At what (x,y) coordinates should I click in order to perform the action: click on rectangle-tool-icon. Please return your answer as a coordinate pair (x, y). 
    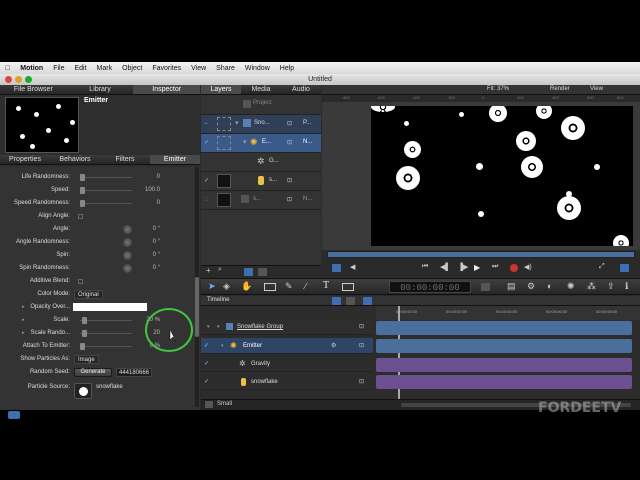
    Looking at the image, I should click on (270, 287).